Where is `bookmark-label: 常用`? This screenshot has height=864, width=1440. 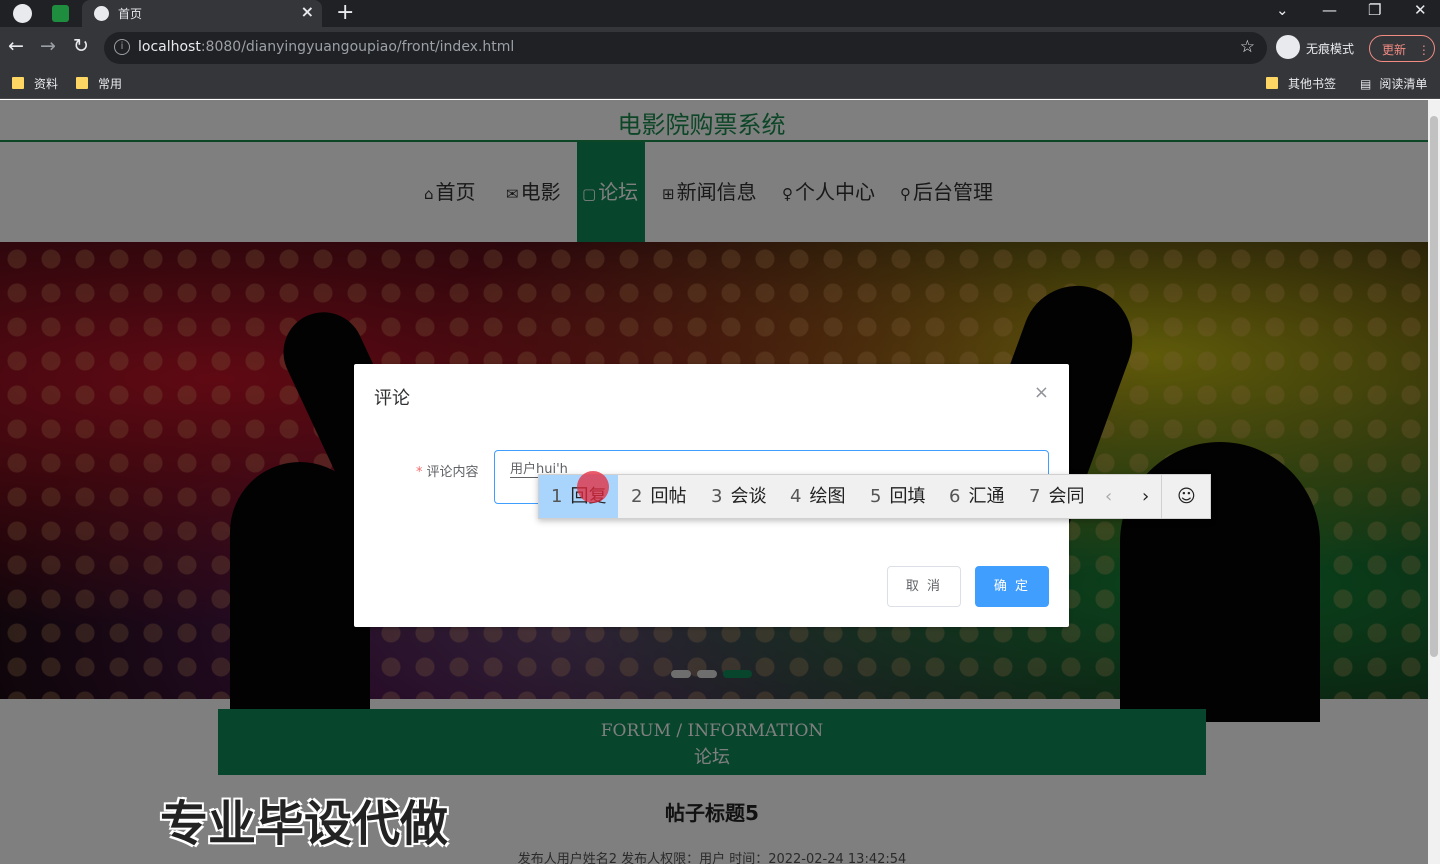 bookmark-label: 常用 is located at coordinates (110, 84).